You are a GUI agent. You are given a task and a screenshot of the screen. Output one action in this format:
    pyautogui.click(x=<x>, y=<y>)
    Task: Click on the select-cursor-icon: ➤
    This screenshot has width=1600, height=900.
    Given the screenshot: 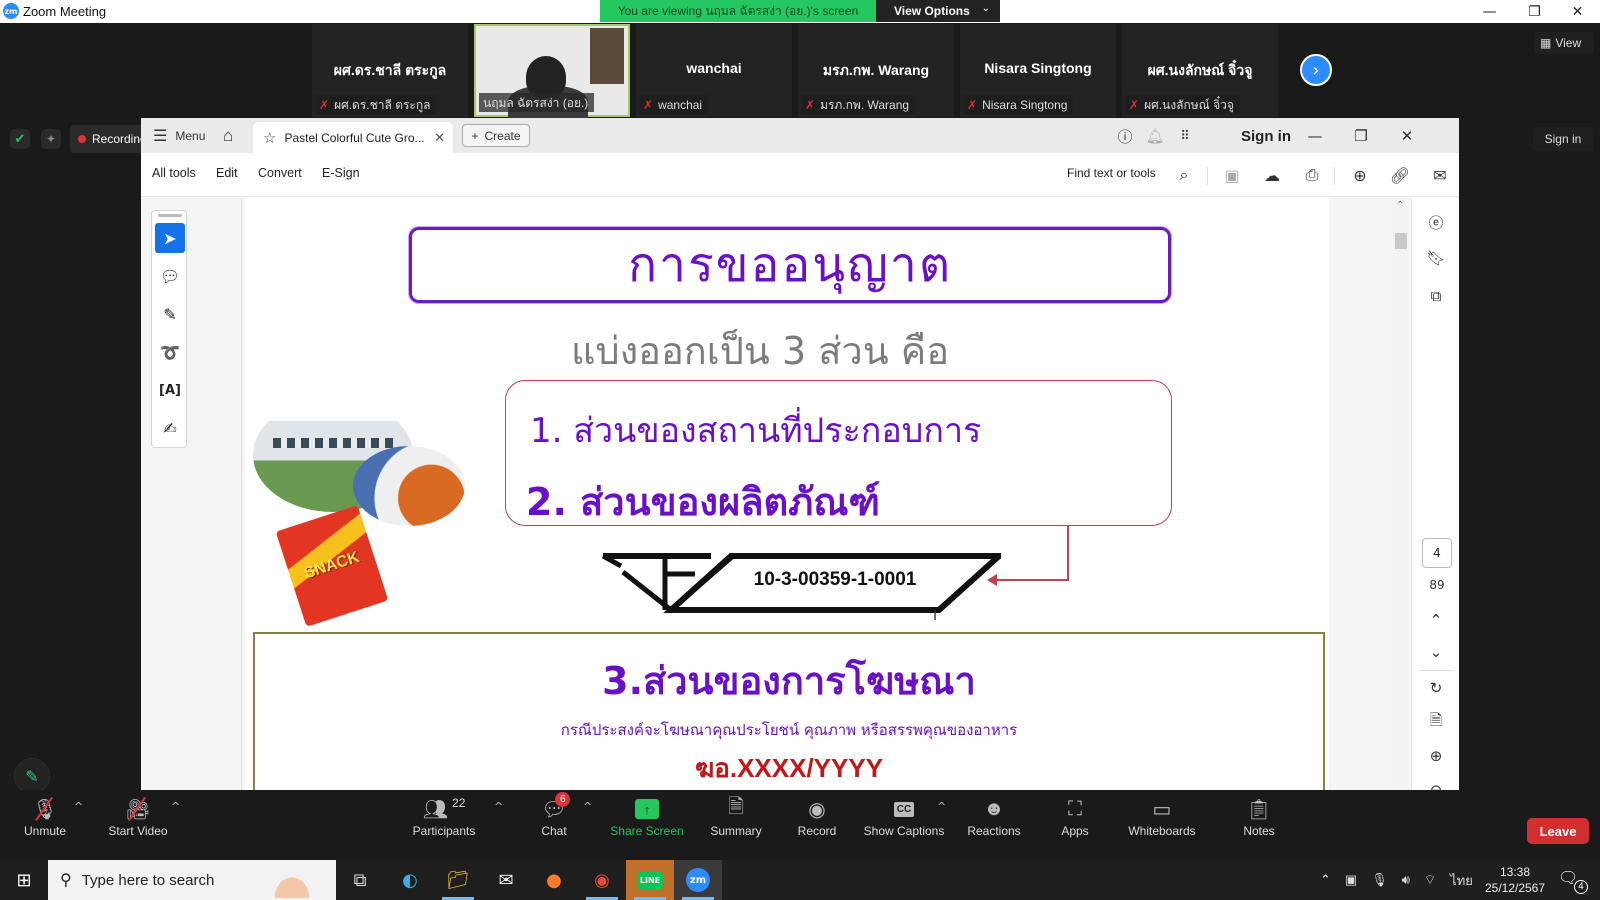 What is the action you would take?
    pyautogui.click(x=170, y=238)
    